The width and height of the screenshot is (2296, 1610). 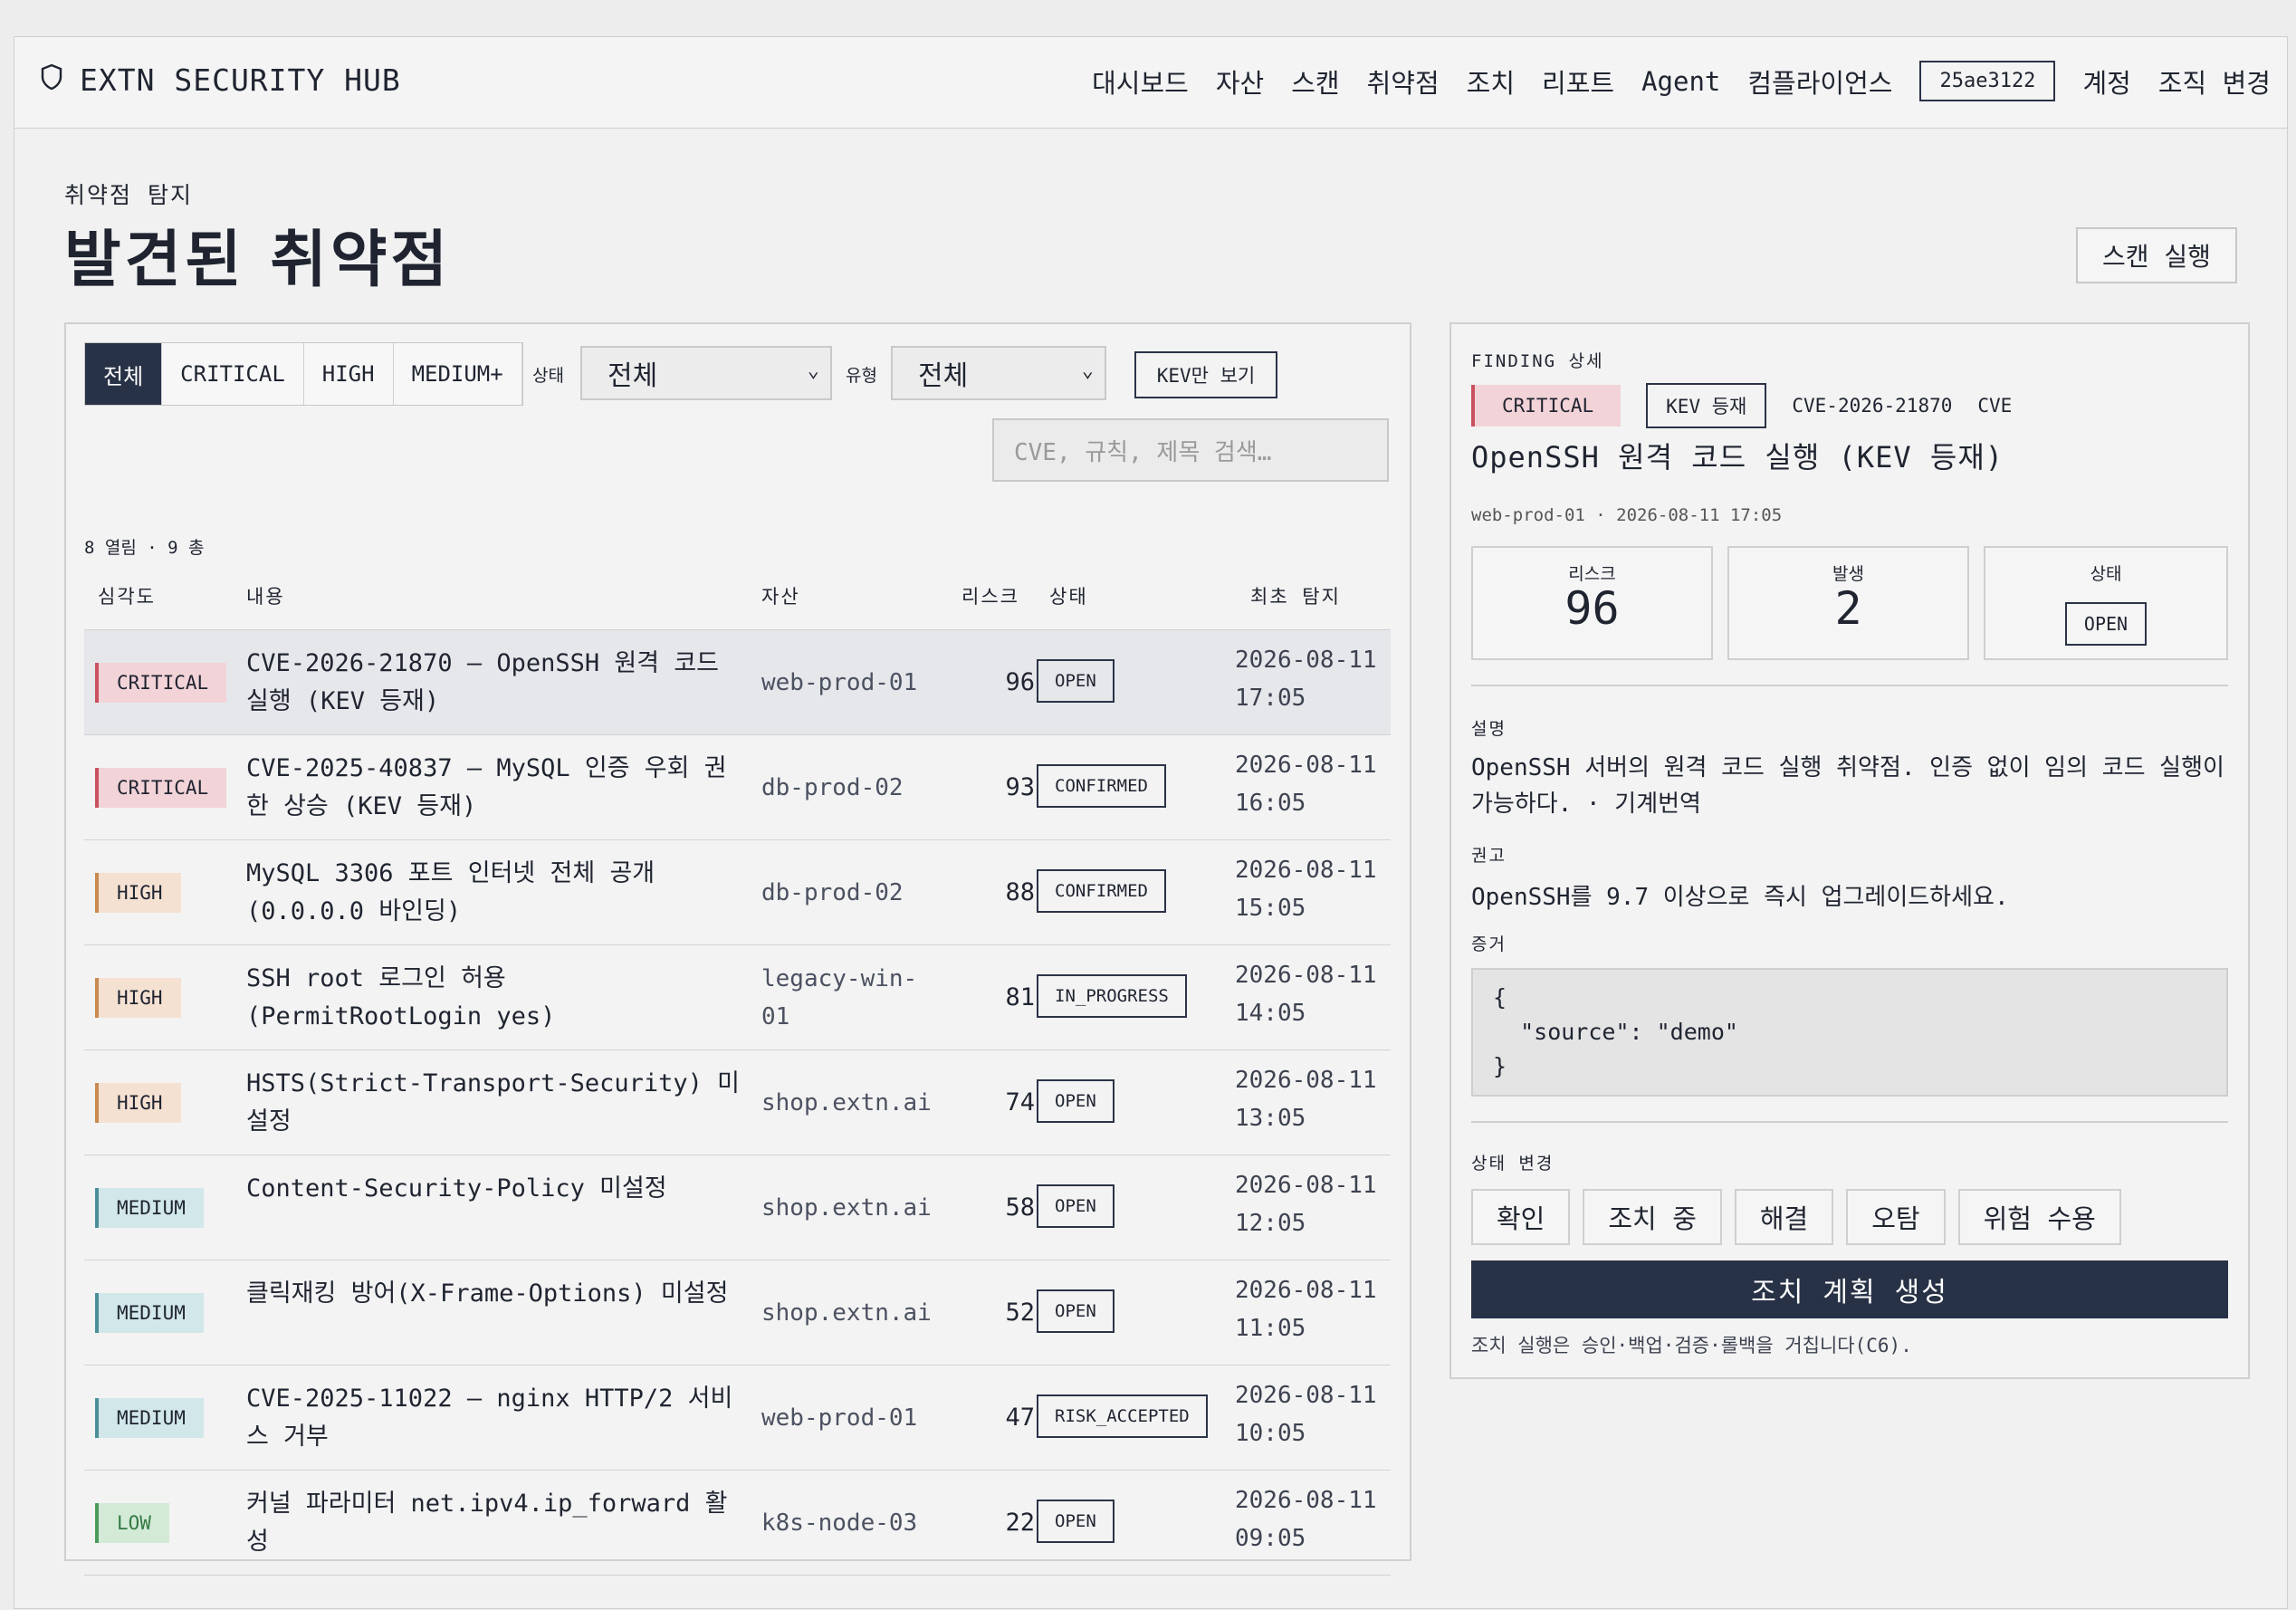 I want to click on nav-item-reports: 리포트, so click(x=1578, y=81).